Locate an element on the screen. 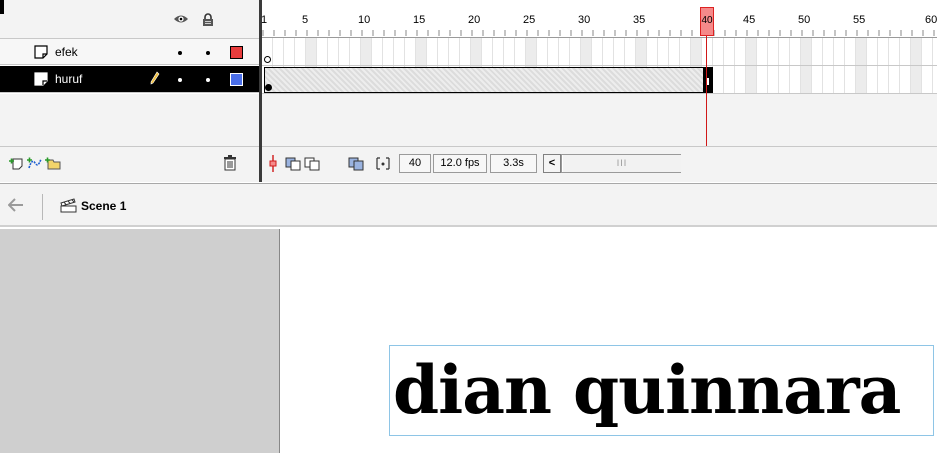 The width and height of the screenshot is (937, 453). ruler-number: 60 is located at coordinates (931, 20).